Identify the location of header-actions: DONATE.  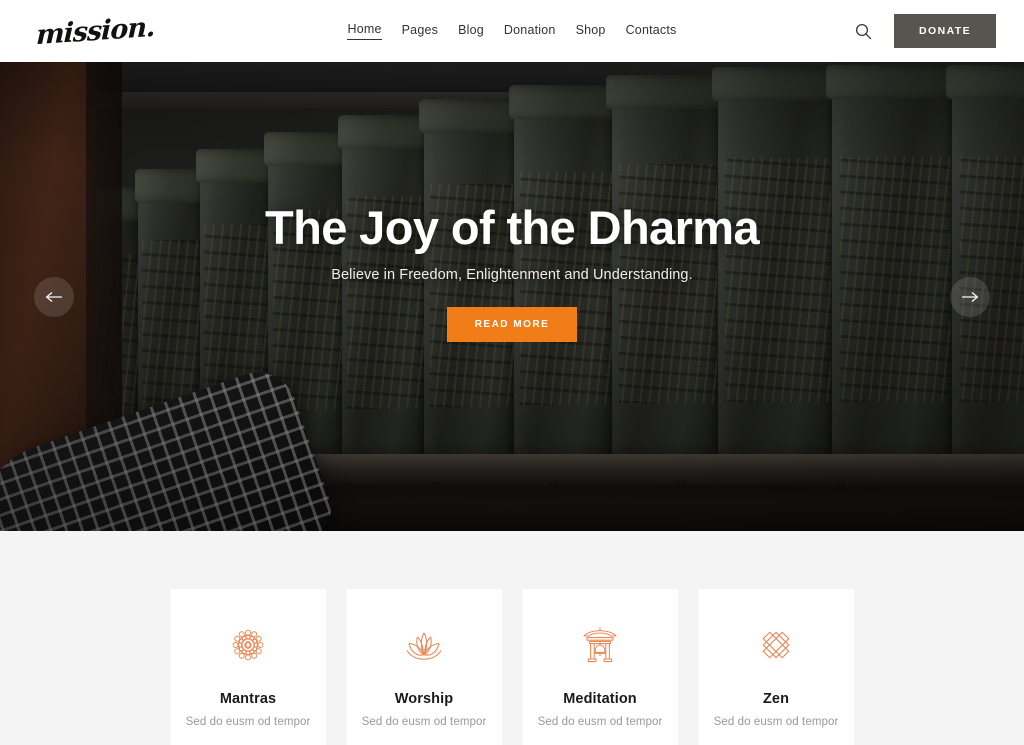
(924, 31).